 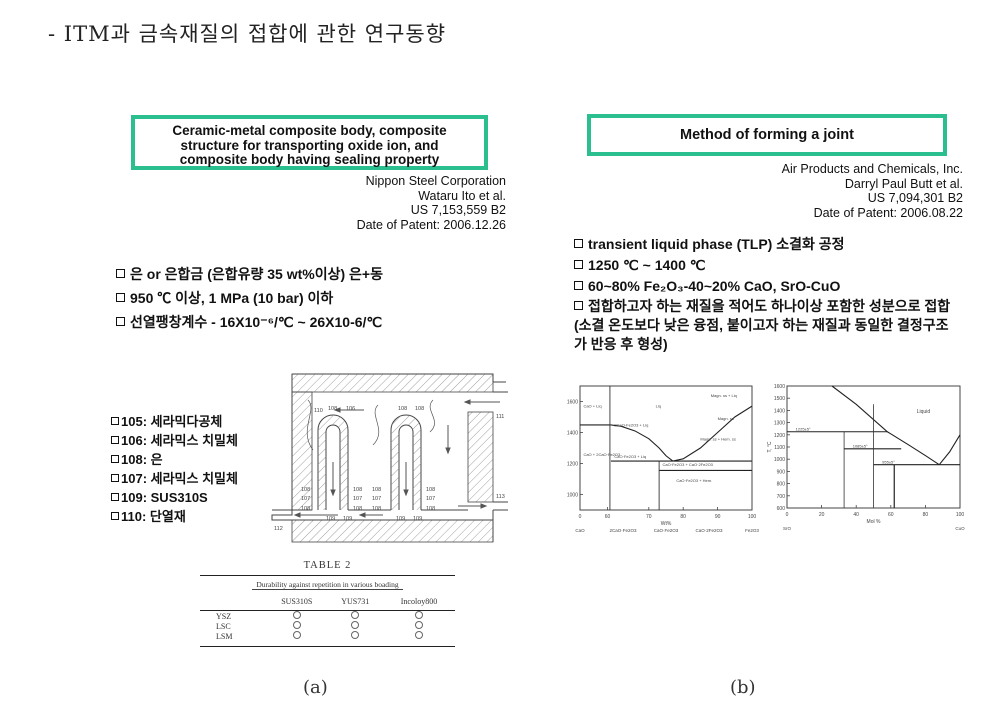 I want to click on x-tick-label: 40, so click(x=856, y=515).